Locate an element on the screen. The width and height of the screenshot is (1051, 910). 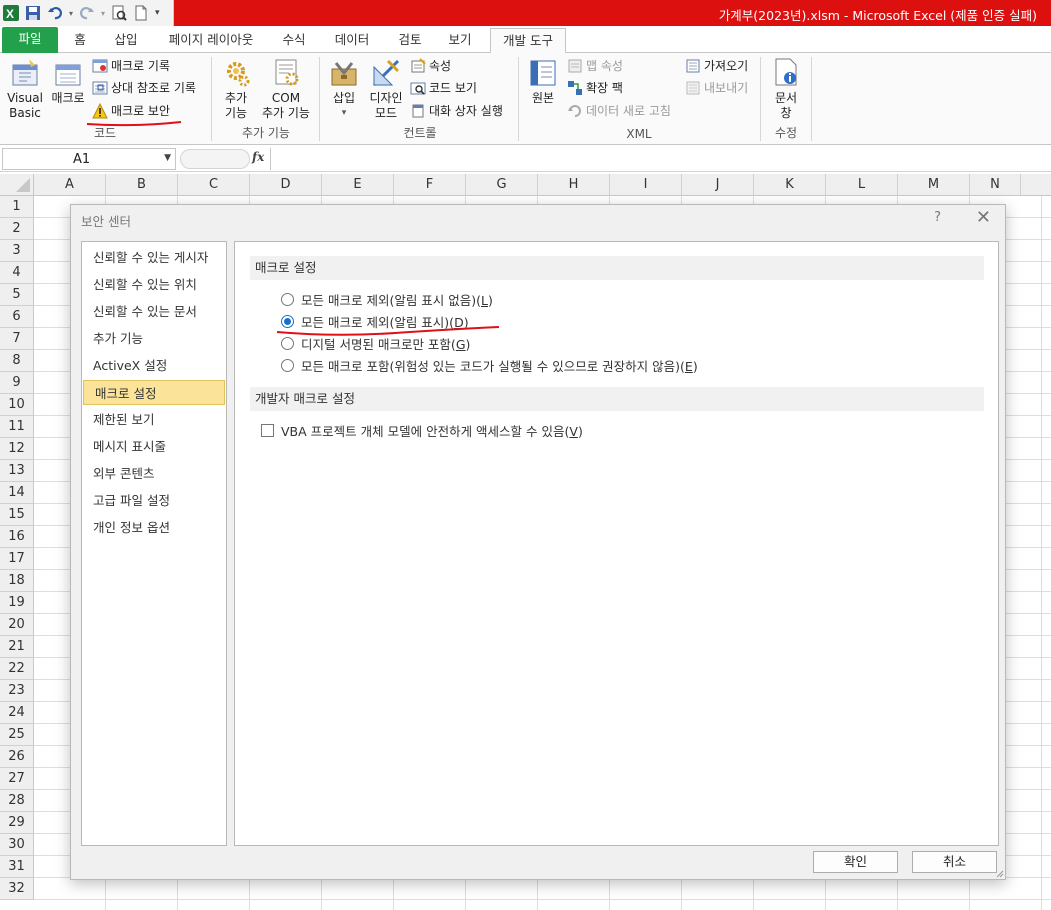
row-header: 20 is located at coordinates (17, 625).